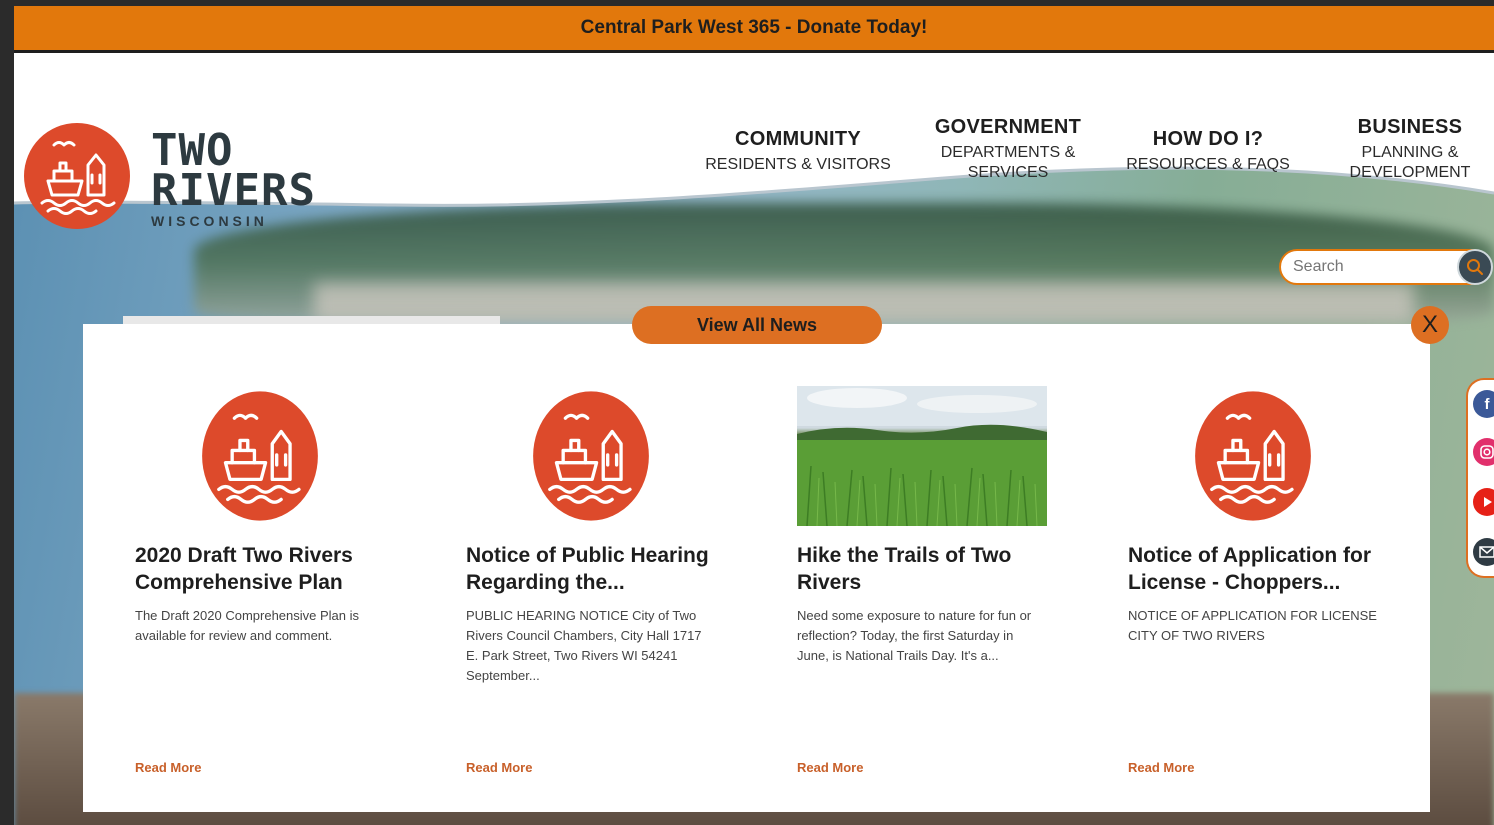  I want to click on close-news-button: X, so click(1430, 325).